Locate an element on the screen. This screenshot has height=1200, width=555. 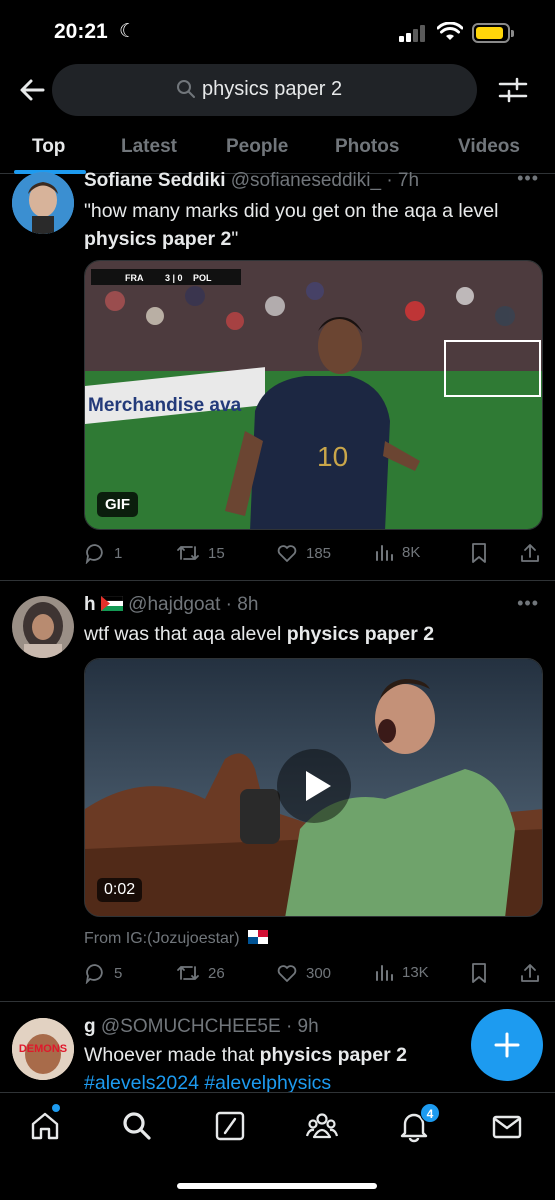
tweet-text: wtf was that aqa alevel physics paper 2 is located at coordinates (311, 634).